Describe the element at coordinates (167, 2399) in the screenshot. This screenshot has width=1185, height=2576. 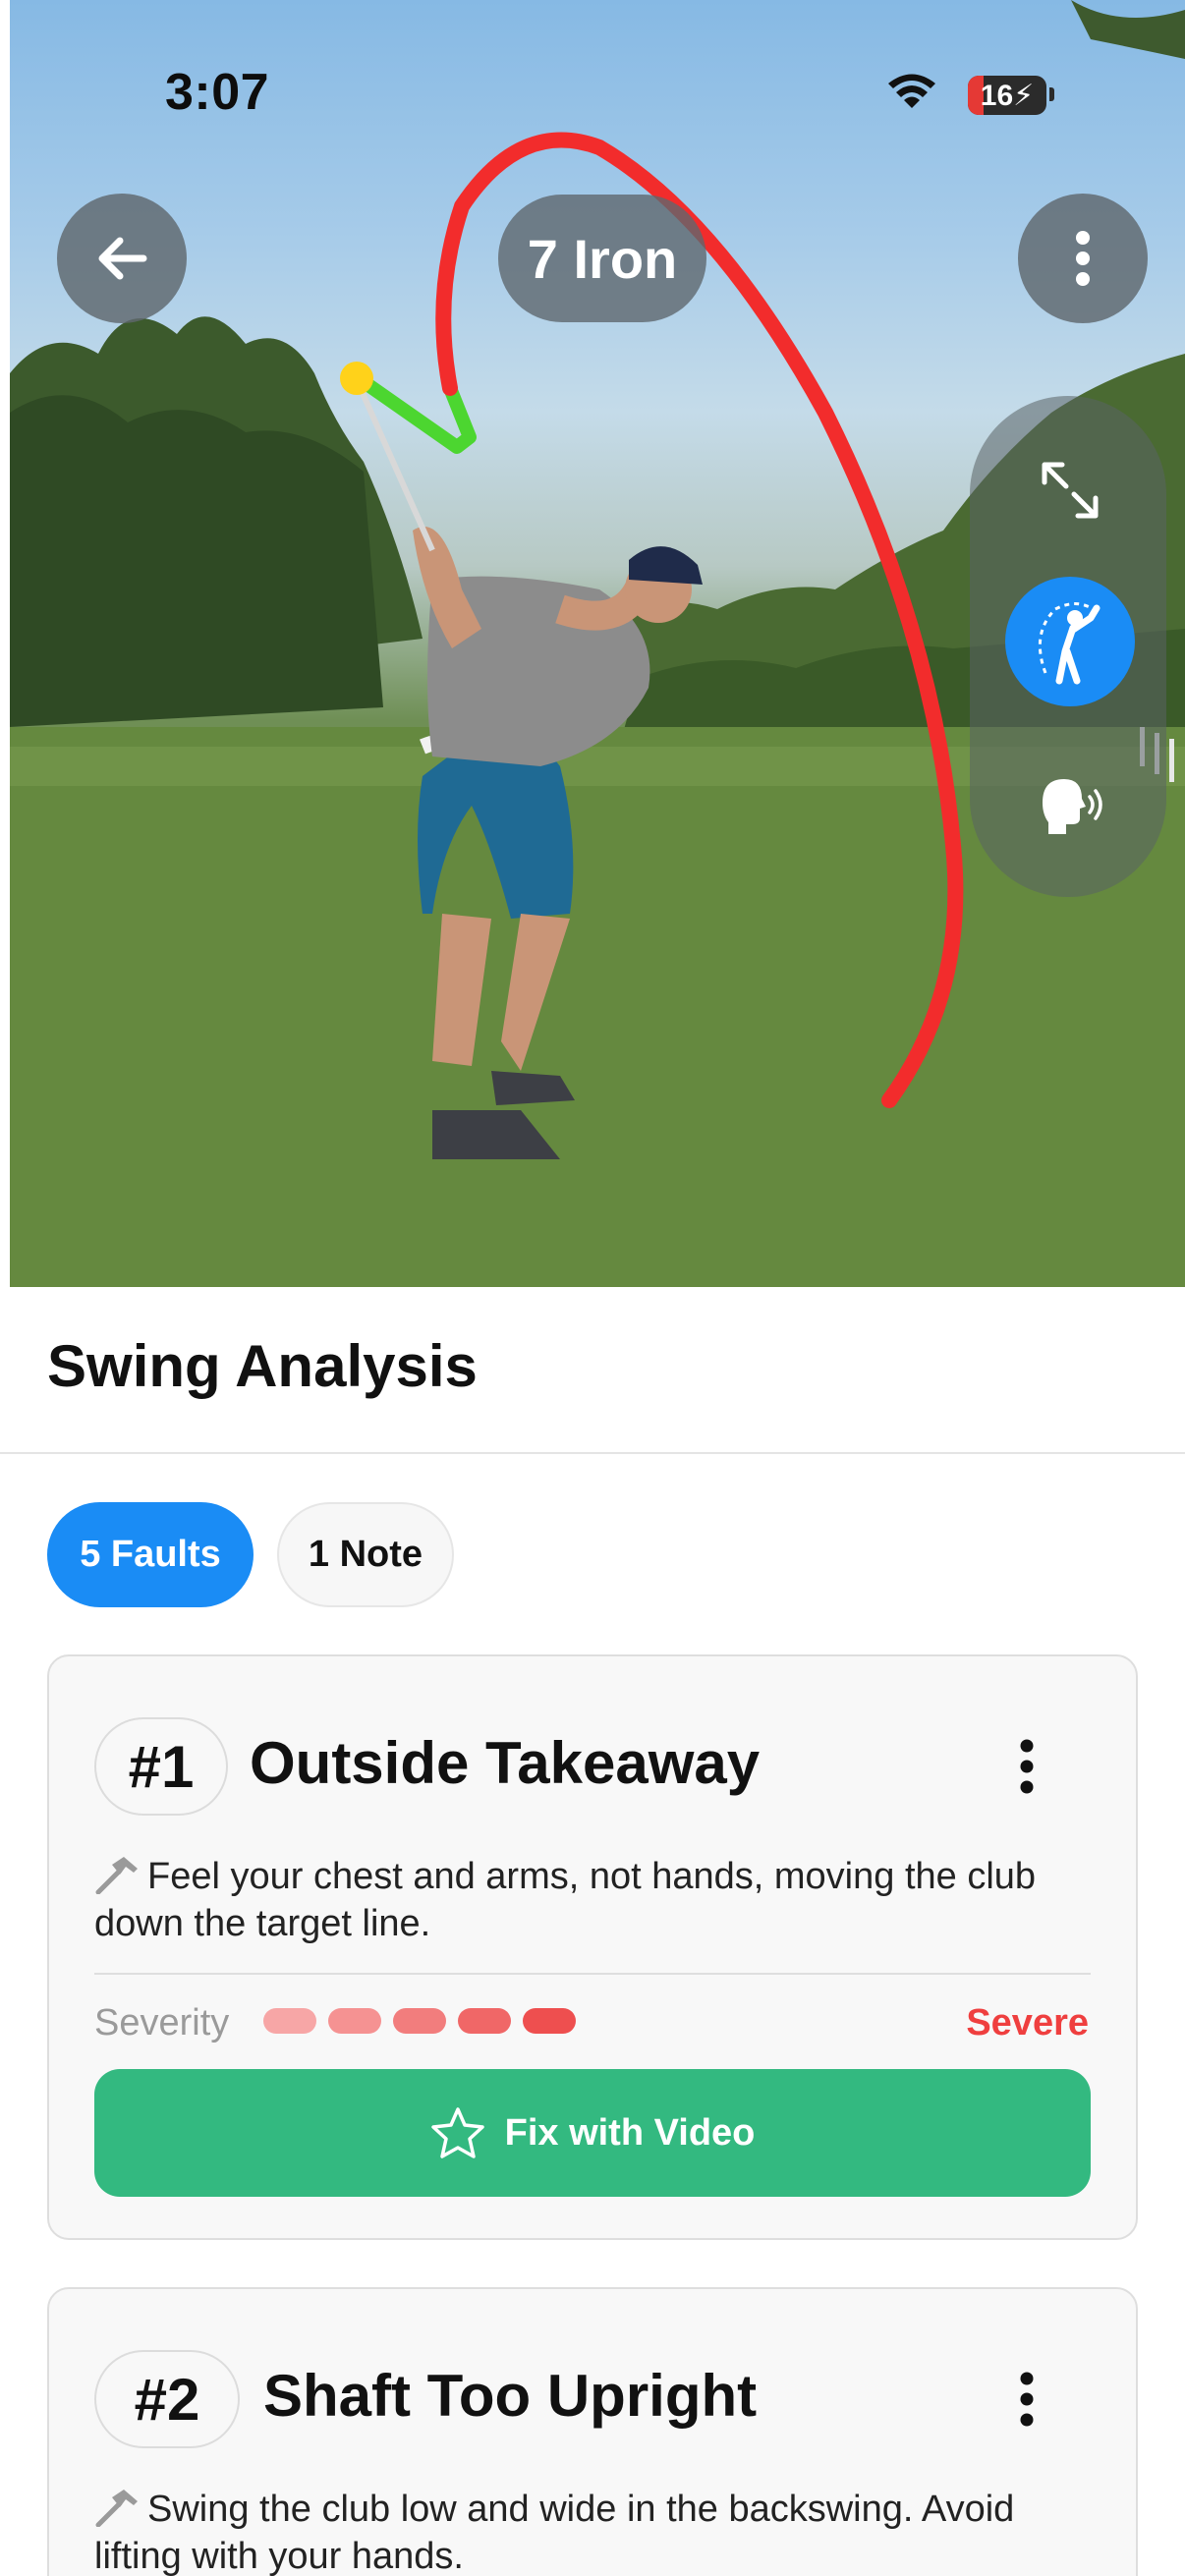
I see `fault-number-badge: #2` at that location.